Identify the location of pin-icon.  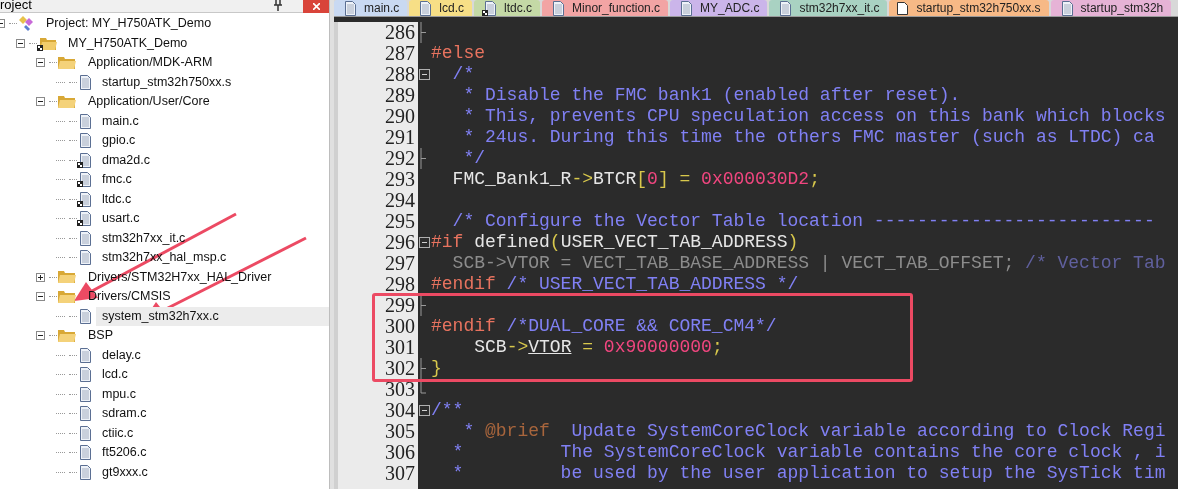
(278, 5).